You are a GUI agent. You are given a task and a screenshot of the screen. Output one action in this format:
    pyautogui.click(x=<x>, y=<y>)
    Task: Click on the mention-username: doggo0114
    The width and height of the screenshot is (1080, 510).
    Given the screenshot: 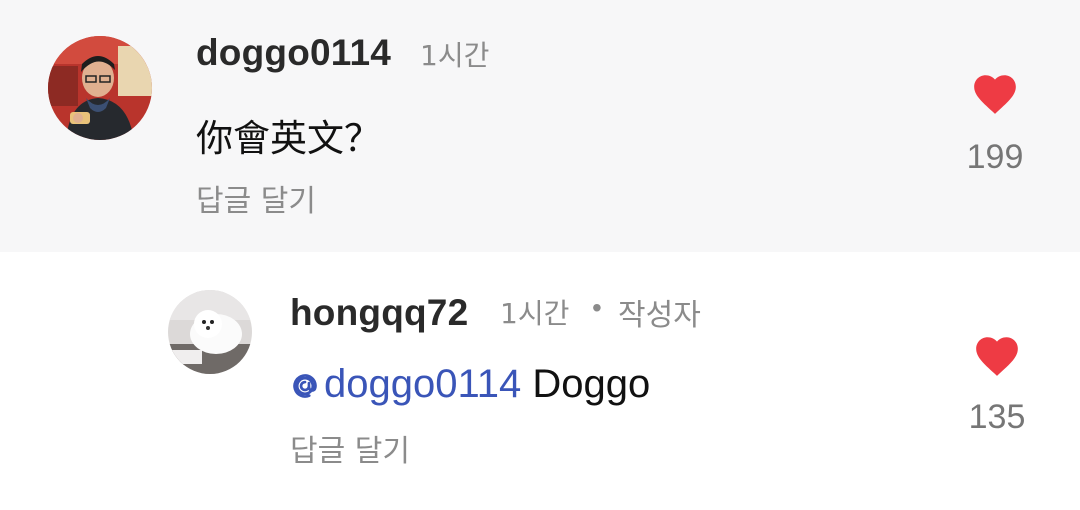 What is the action you would take?
    pyautogui.click(x=423, y=384)
    